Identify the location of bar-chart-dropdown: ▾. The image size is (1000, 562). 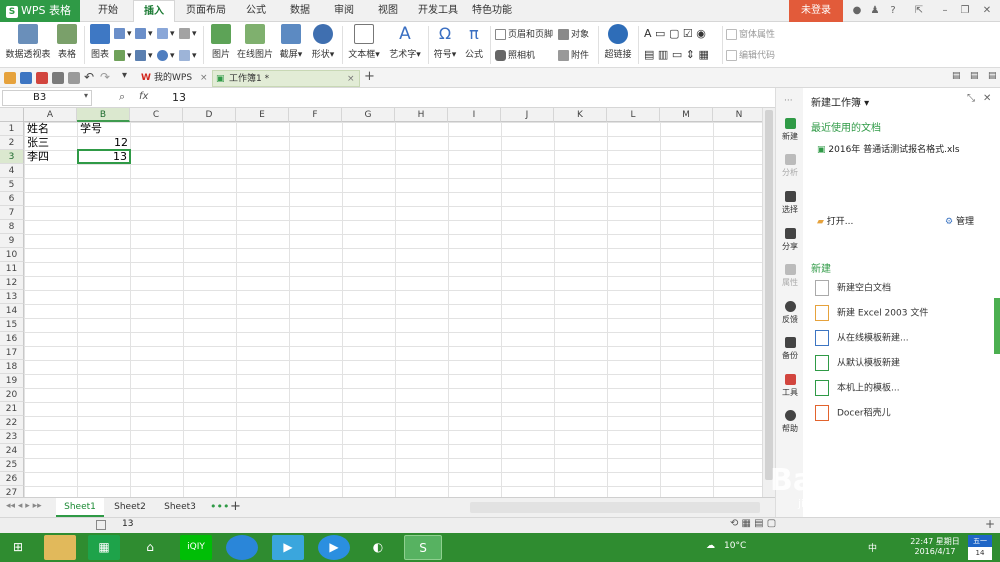
(144, 33).